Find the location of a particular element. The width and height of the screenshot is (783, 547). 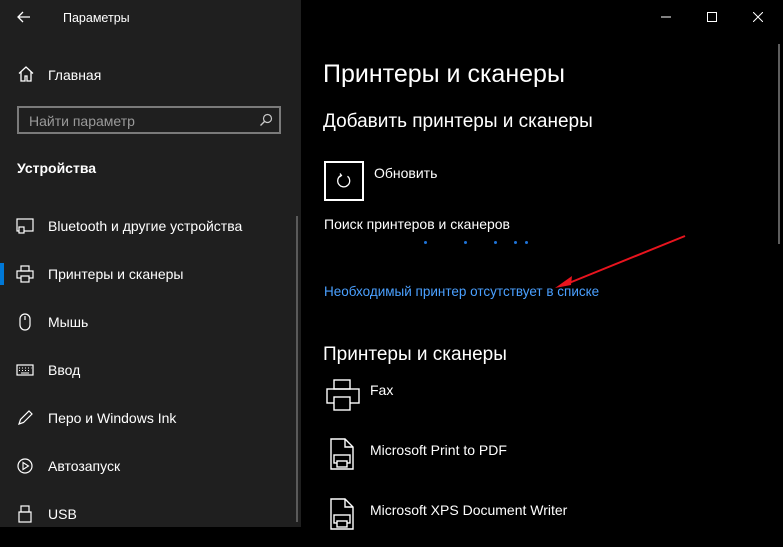

sidebar-item-usb: USB is located at coordinates (150, 514).